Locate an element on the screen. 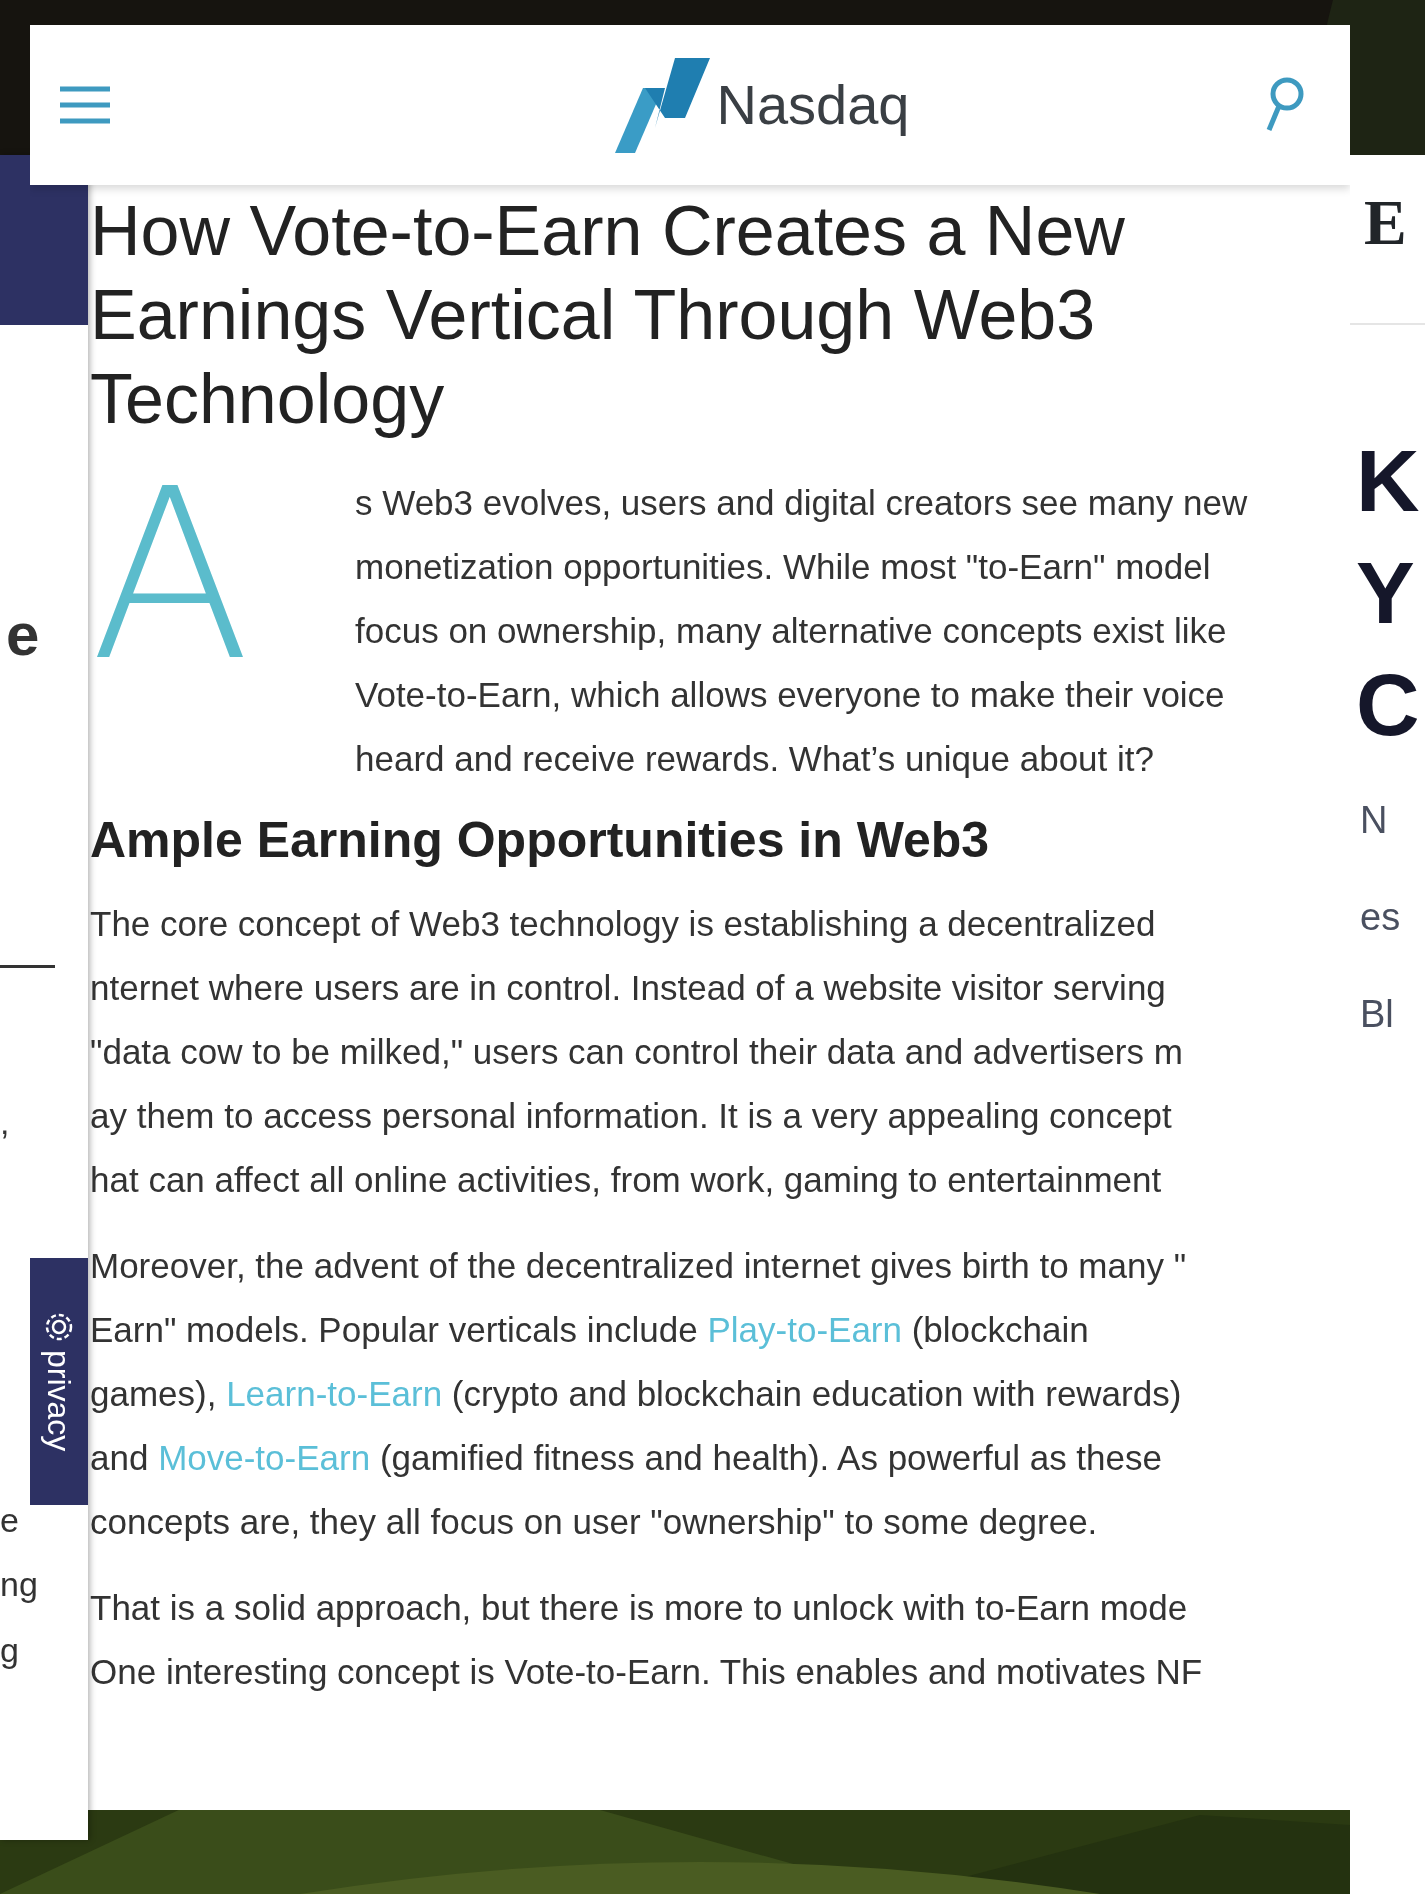  logo-icon is located at coordinates (663, 105).